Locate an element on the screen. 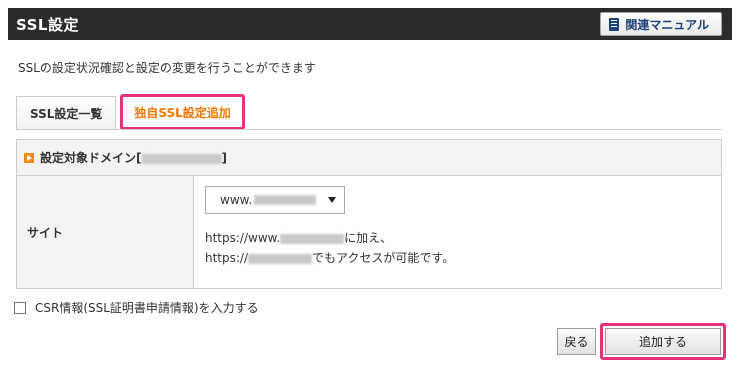 The image size is (740, 366). site-label: サイト is located at coordinates (105, 232).